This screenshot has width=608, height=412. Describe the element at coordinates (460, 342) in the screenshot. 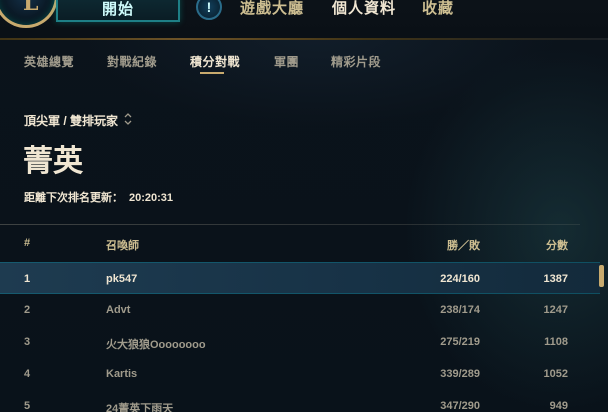

I see `row-win-loss: 275/219` at that location.